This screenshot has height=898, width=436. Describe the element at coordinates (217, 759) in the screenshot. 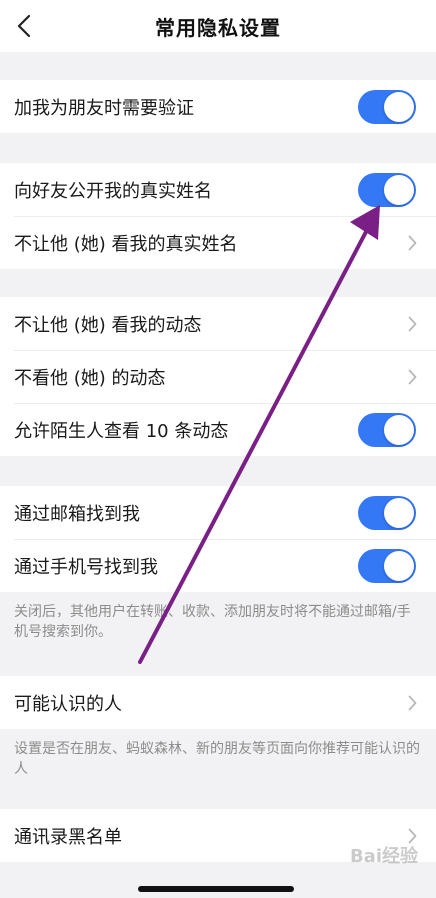

I see `people-you-may-know-hint: 设置是否在朋友、蚂蚁森林、新的朋友等页面向你推荐可能认识的人` at that location.